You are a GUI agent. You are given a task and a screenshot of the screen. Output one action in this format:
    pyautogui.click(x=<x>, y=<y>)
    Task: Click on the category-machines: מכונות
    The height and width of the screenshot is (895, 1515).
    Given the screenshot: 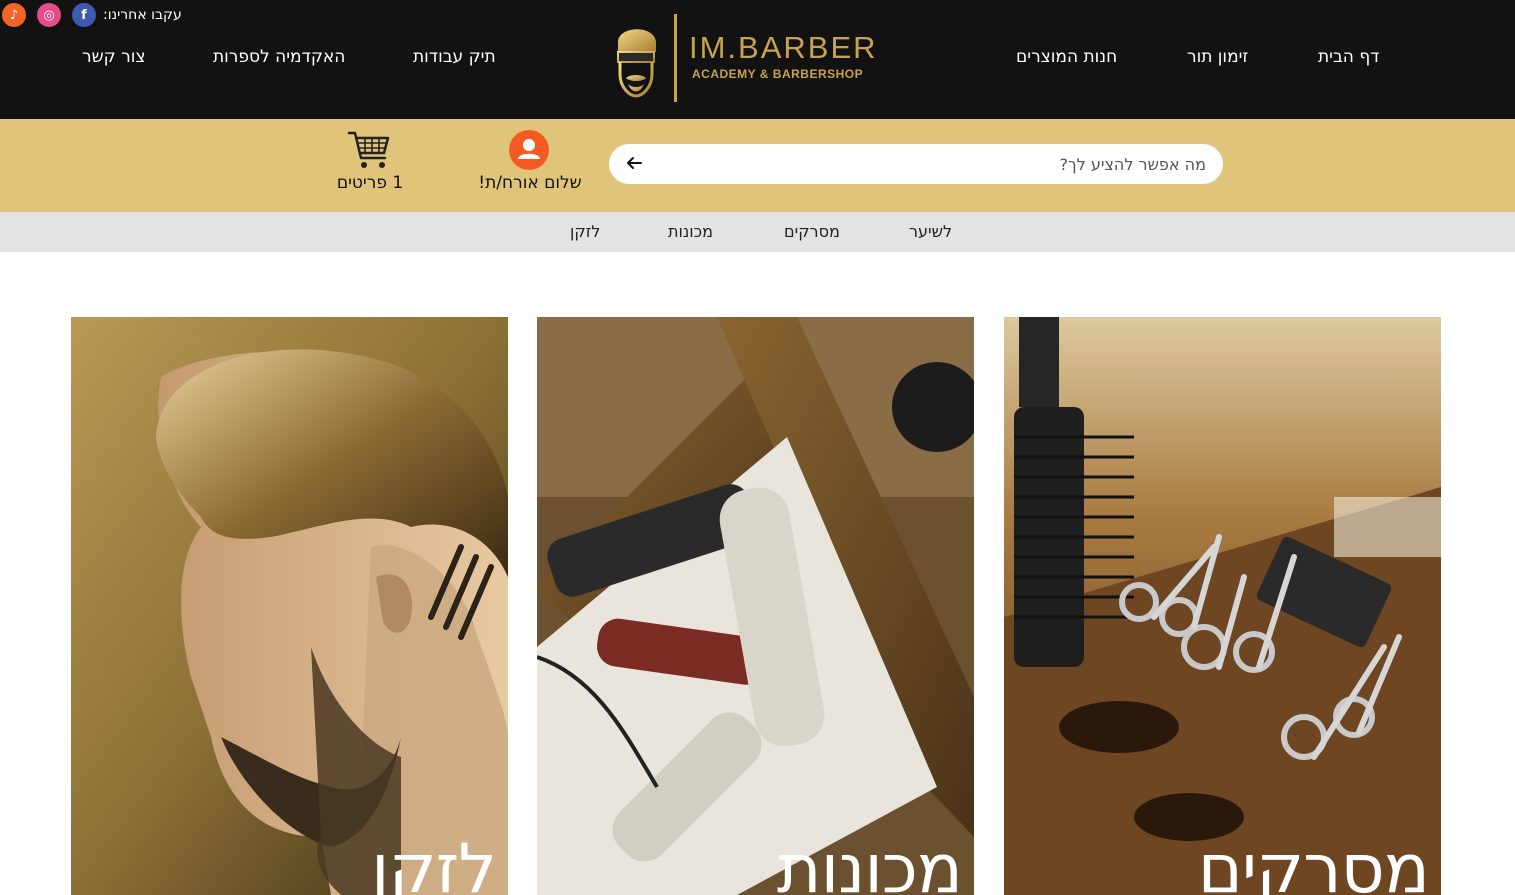 What is the action you would take?
    pyautogui.click(x=690, y=231)
    